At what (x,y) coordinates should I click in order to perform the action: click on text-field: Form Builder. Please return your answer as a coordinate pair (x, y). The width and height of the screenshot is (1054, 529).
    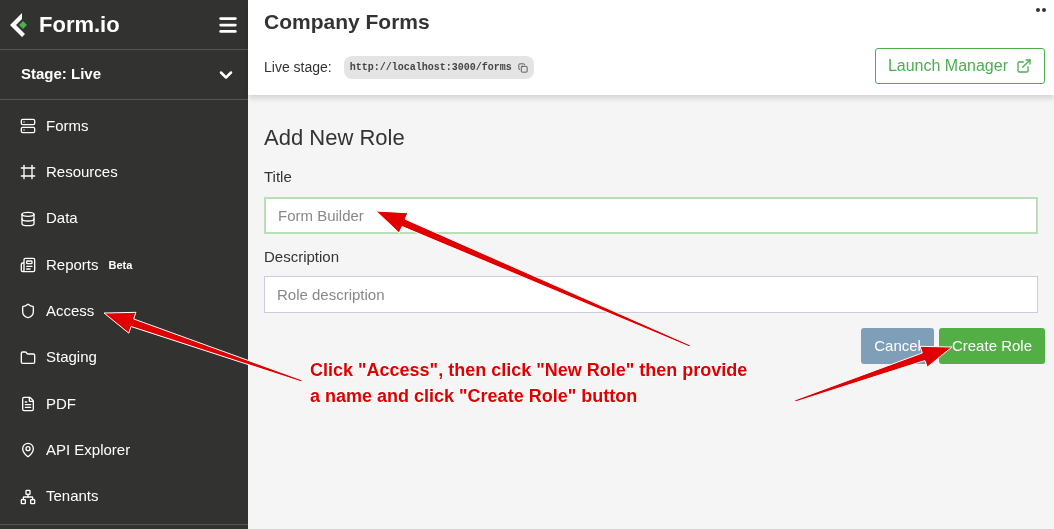
    Looking at the image, I should click on (651, 215).